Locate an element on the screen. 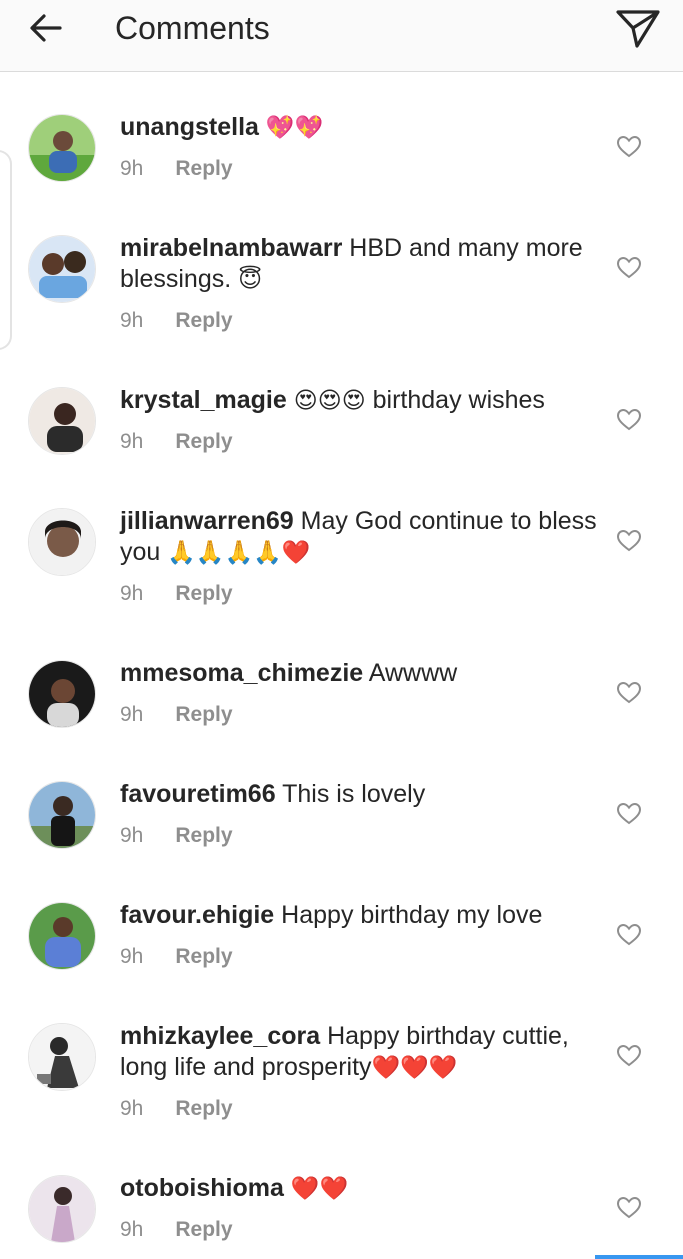 The image size is (683, 1259). comment-emoji: ❤️❤️❤️ is located at coordinates (414, 1068).